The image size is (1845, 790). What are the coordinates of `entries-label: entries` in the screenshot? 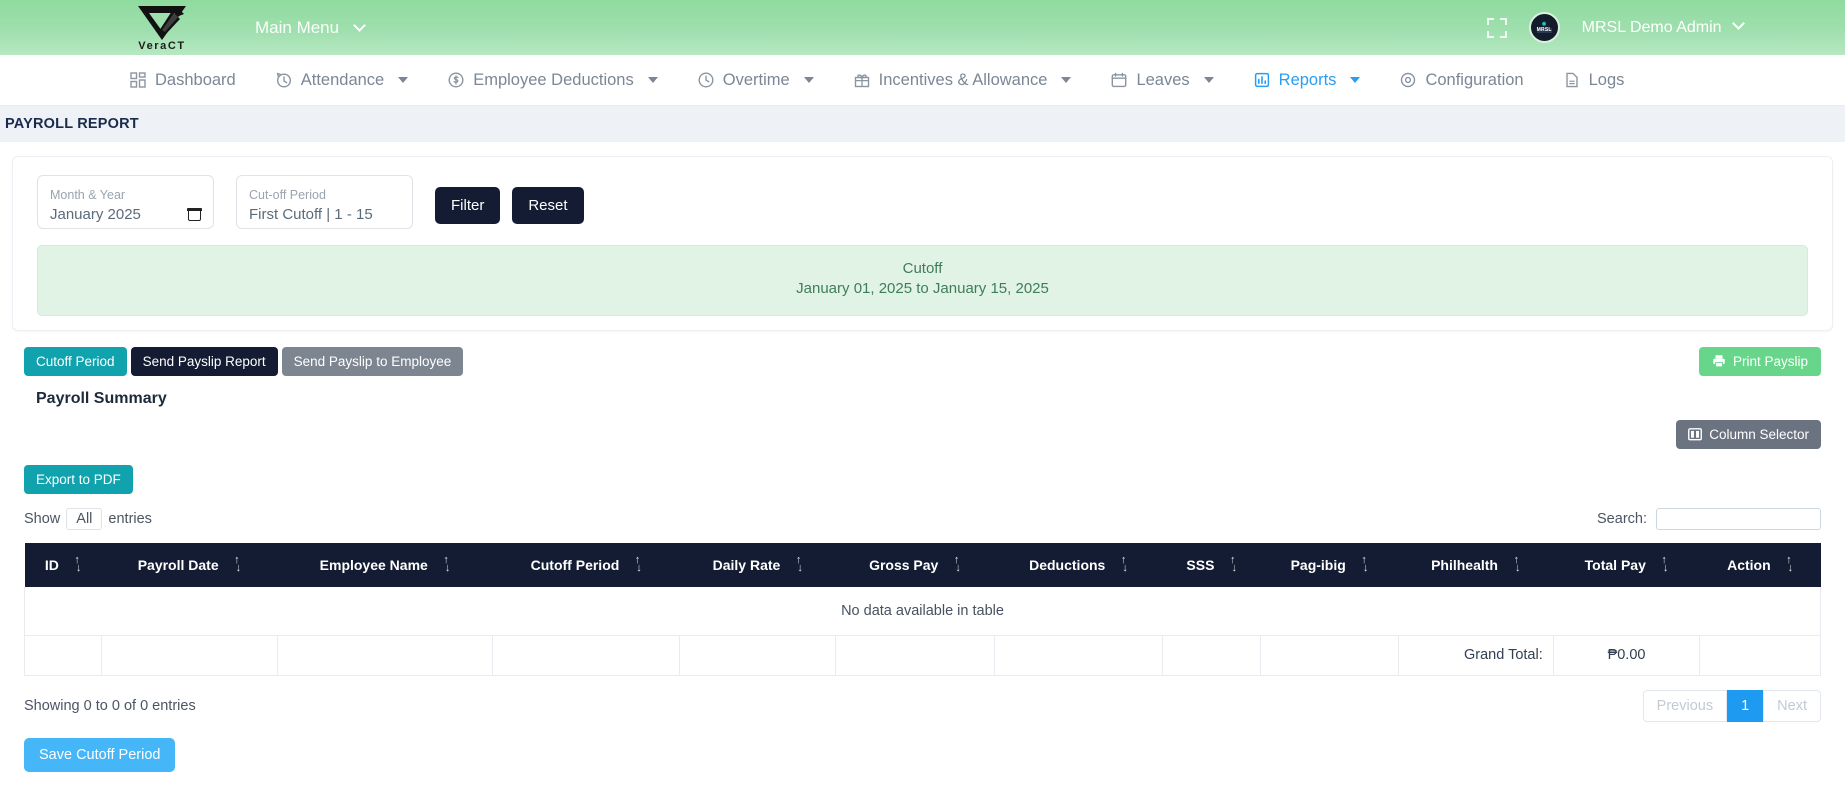 It's located at (130, 518).